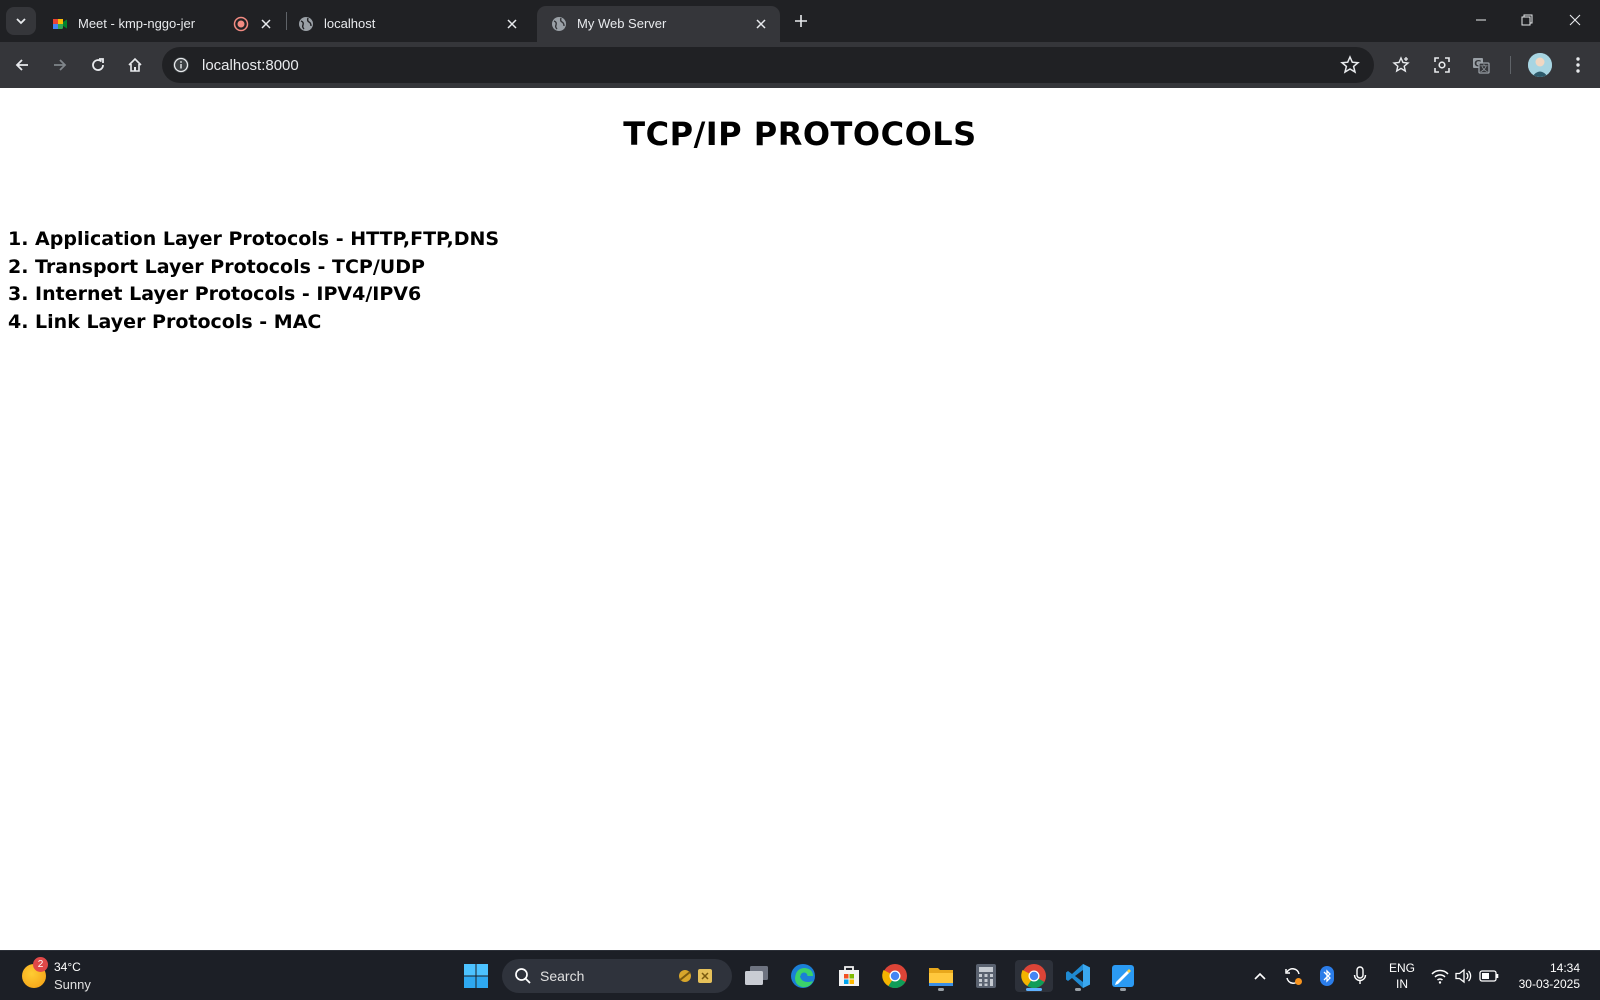 This screenshot has height=1000, width=1600. I want to click on minimize-icon, so click(1481, 20).